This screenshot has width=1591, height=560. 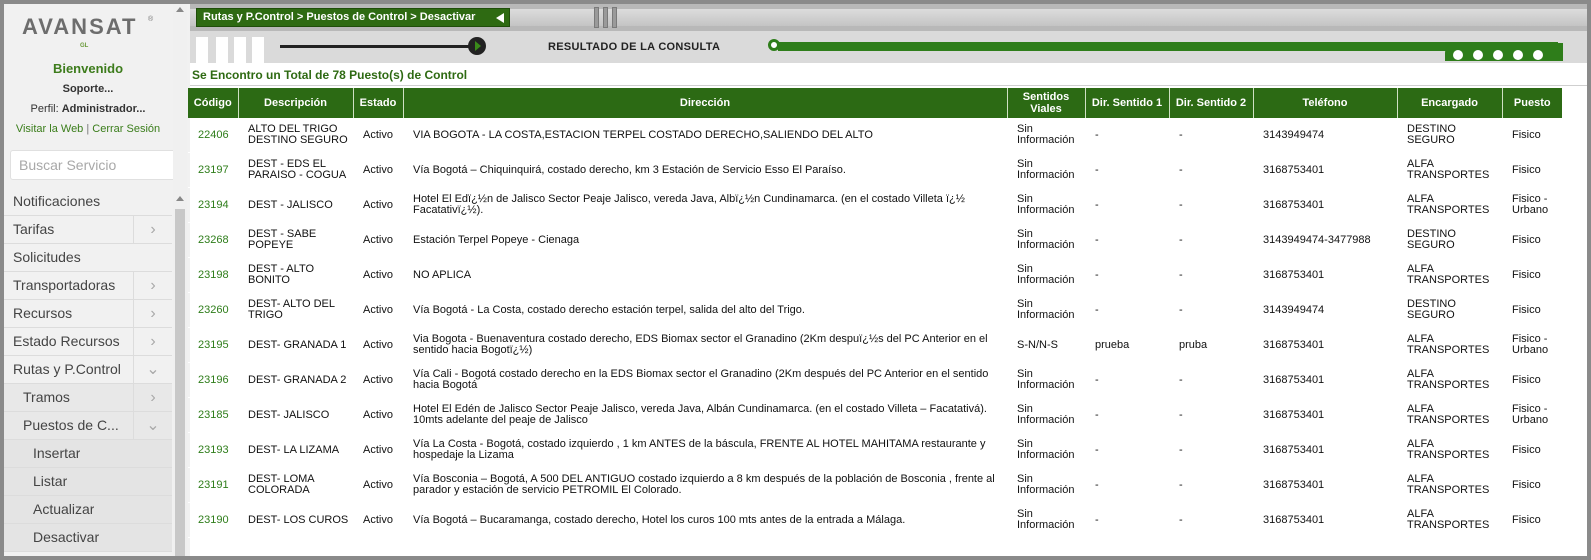 I want to click on code-cell: 23195, so click(x=213, y=345).